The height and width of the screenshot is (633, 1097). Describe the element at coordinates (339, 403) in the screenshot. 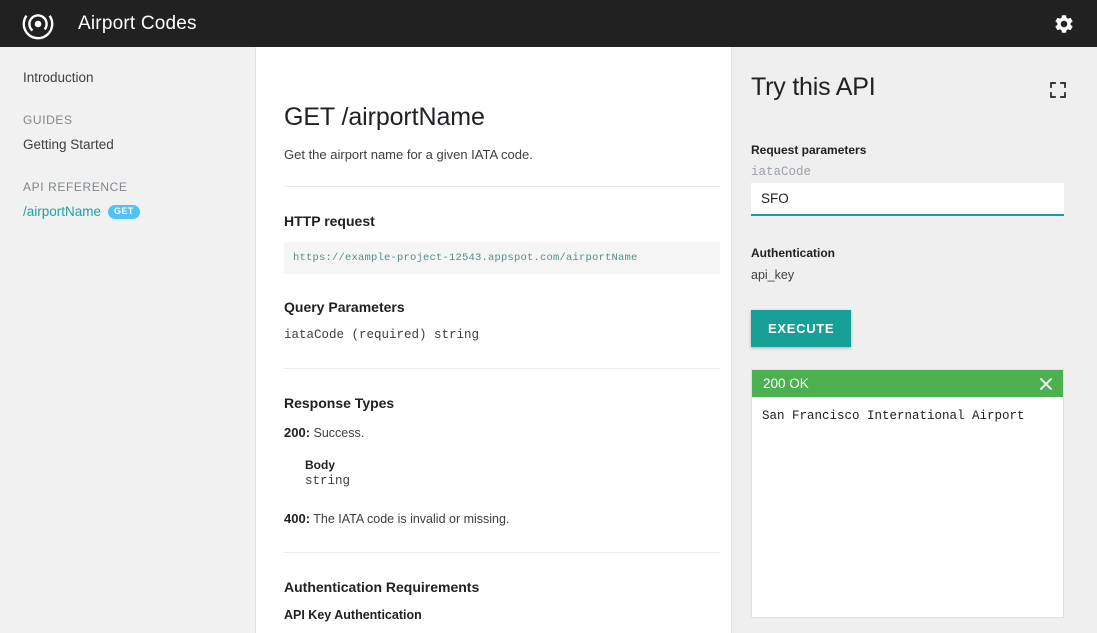

I see `response-types-heading: Response Types` at that location.